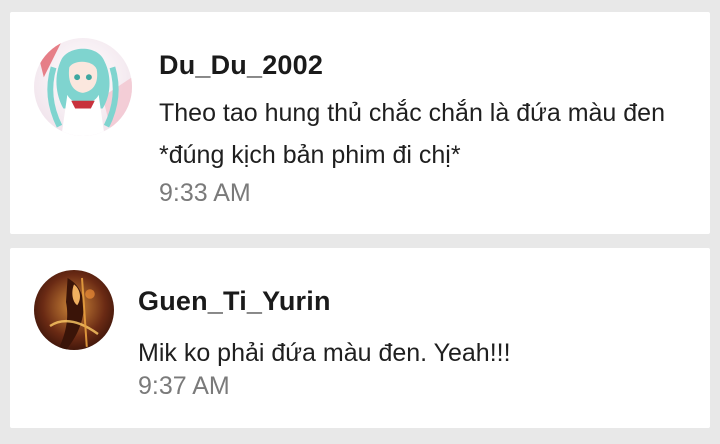 The width and height of the screenshot is (720, 444). I want to click on comment-message: Mik ko phải đứa màu đen. Yeah!!!, so click(324, 353).